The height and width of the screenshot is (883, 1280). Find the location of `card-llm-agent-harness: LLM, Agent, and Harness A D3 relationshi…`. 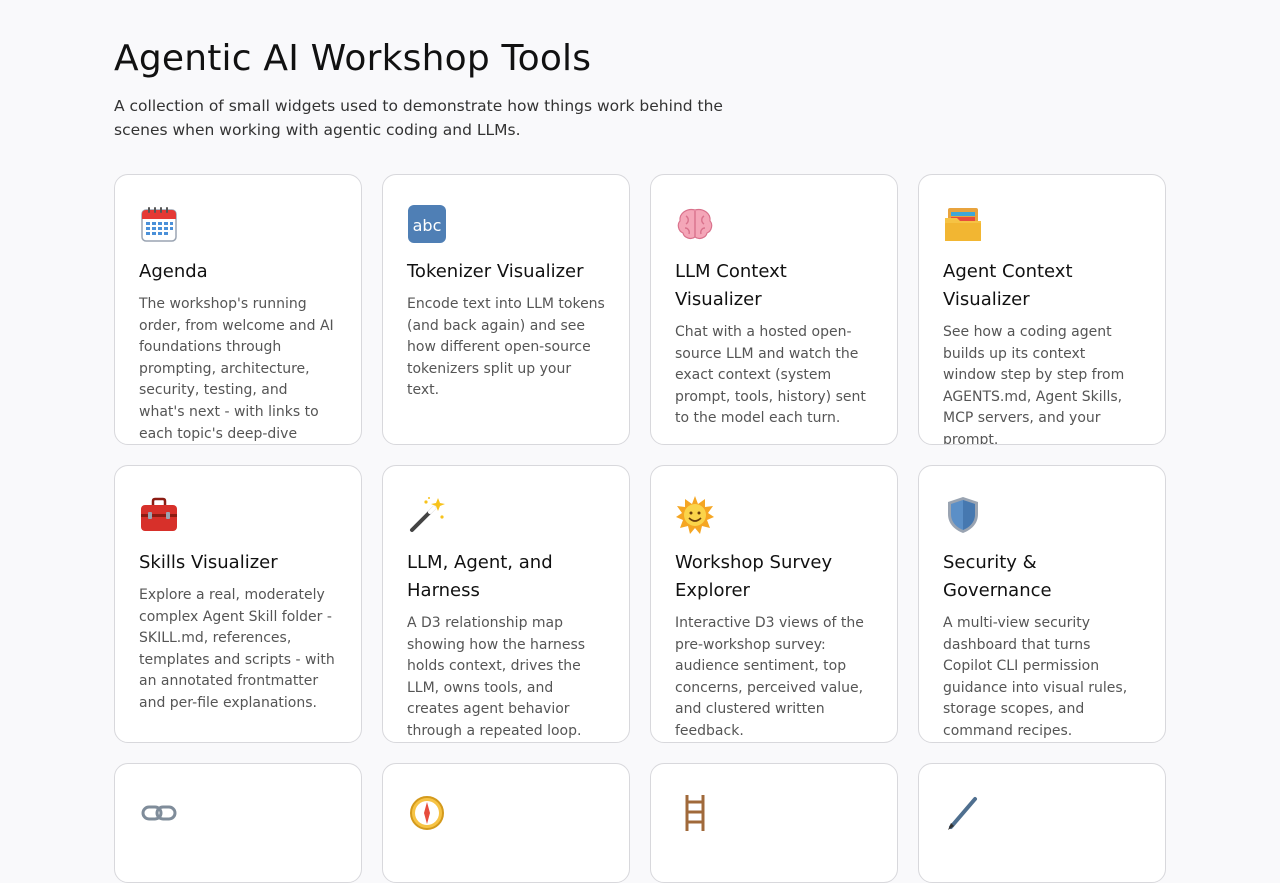

card-llm-agent-harness: LLM, Agent, and Harness A D3 relationshi… is located at coordinates (506, 604).